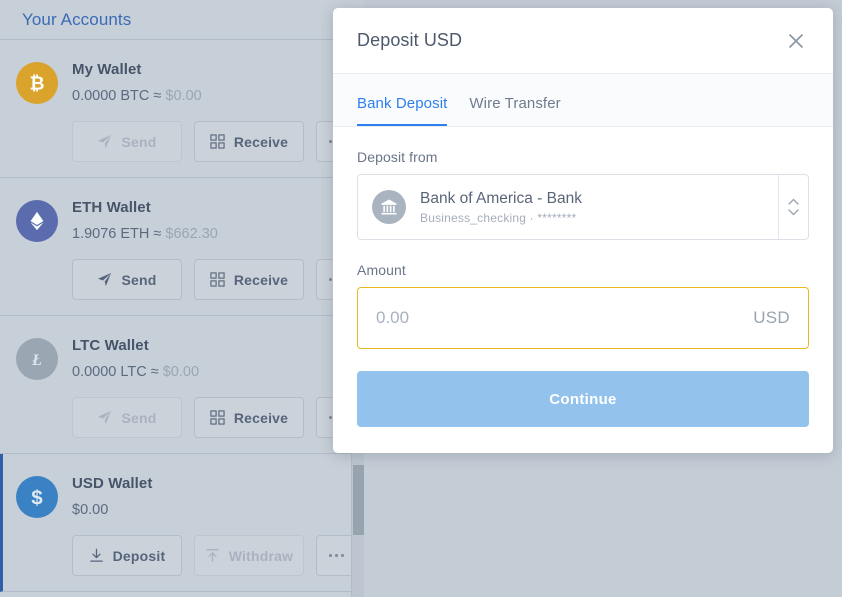  I want to click on upload-arrow-icon, so click(212, 555).